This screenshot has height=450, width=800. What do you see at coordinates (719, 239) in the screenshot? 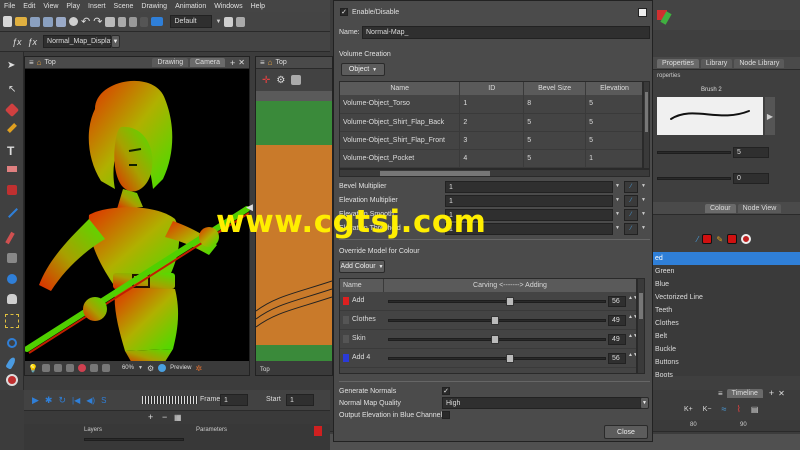
I see `brush-colour-icon: ✎` at bounding box center [719, 239].